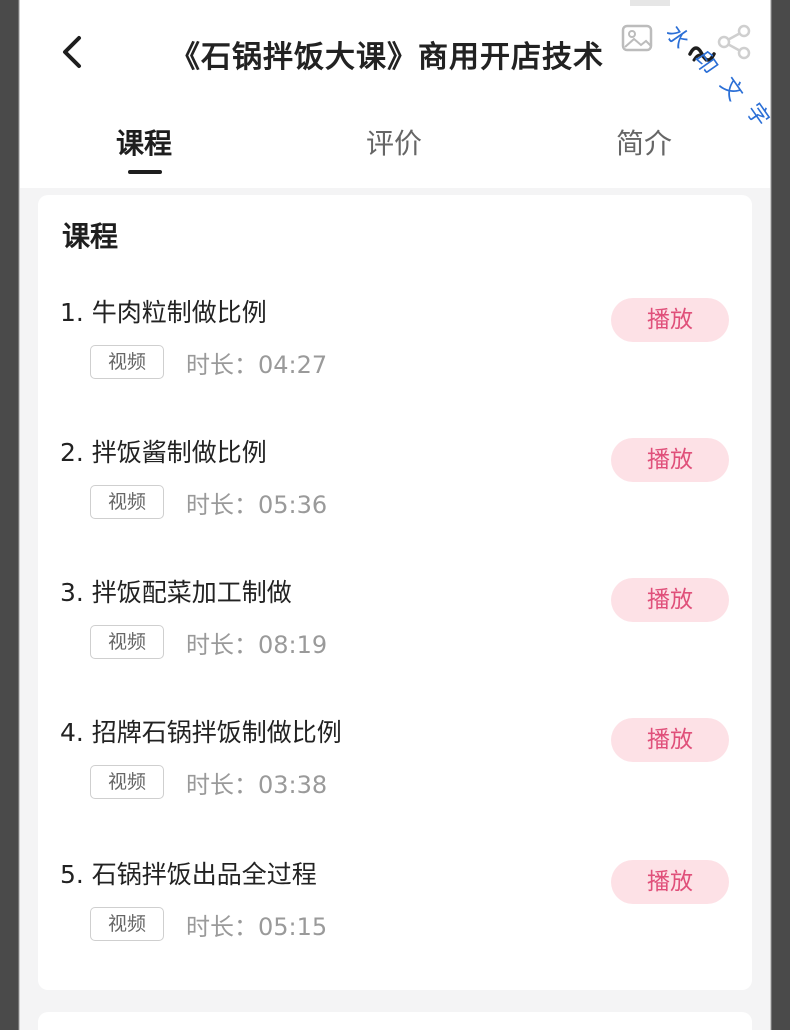  I want to click on lesson-title: 1. 牛肉粒制做比例, so click(163, 312).